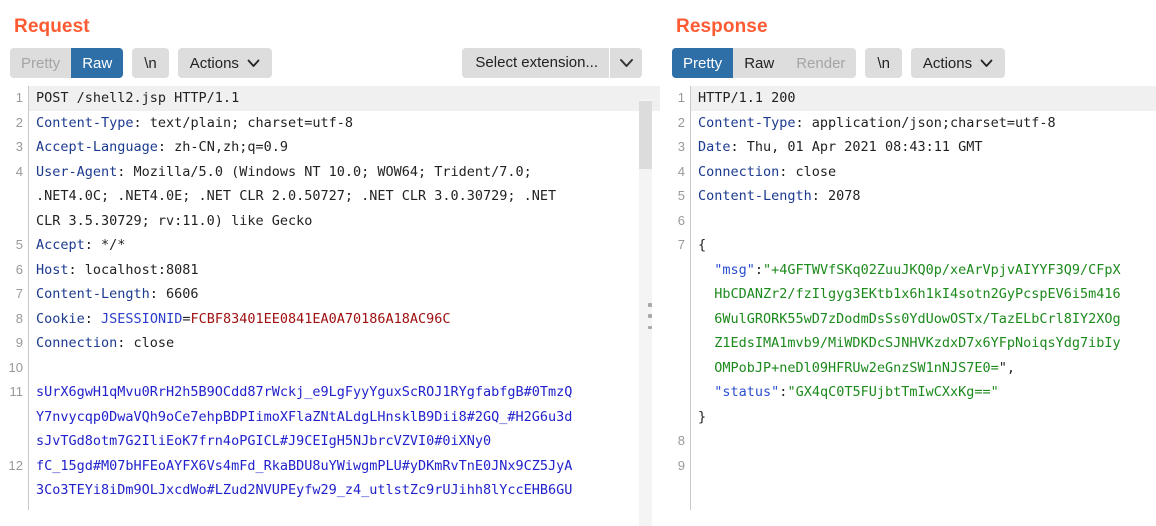  What do you see at coordinates (856, 367) in the screenshot?
I see `code-token: OMPobJP+neDl09HFRUw2eGnzSW1nNJS7E0=` at bounding box center [856, 367].